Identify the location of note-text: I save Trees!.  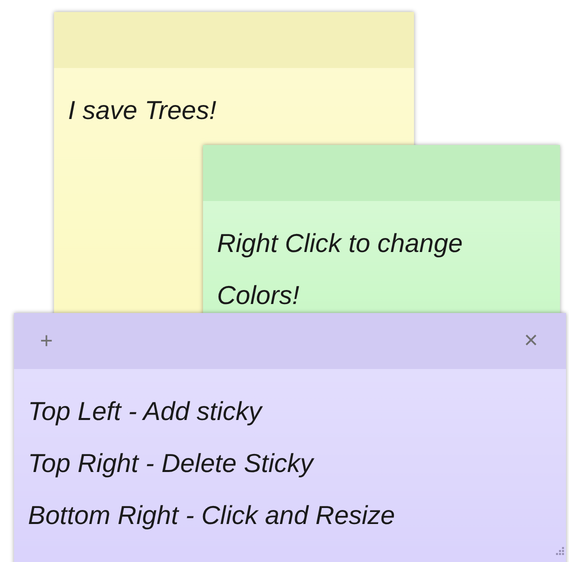
(142, 110).